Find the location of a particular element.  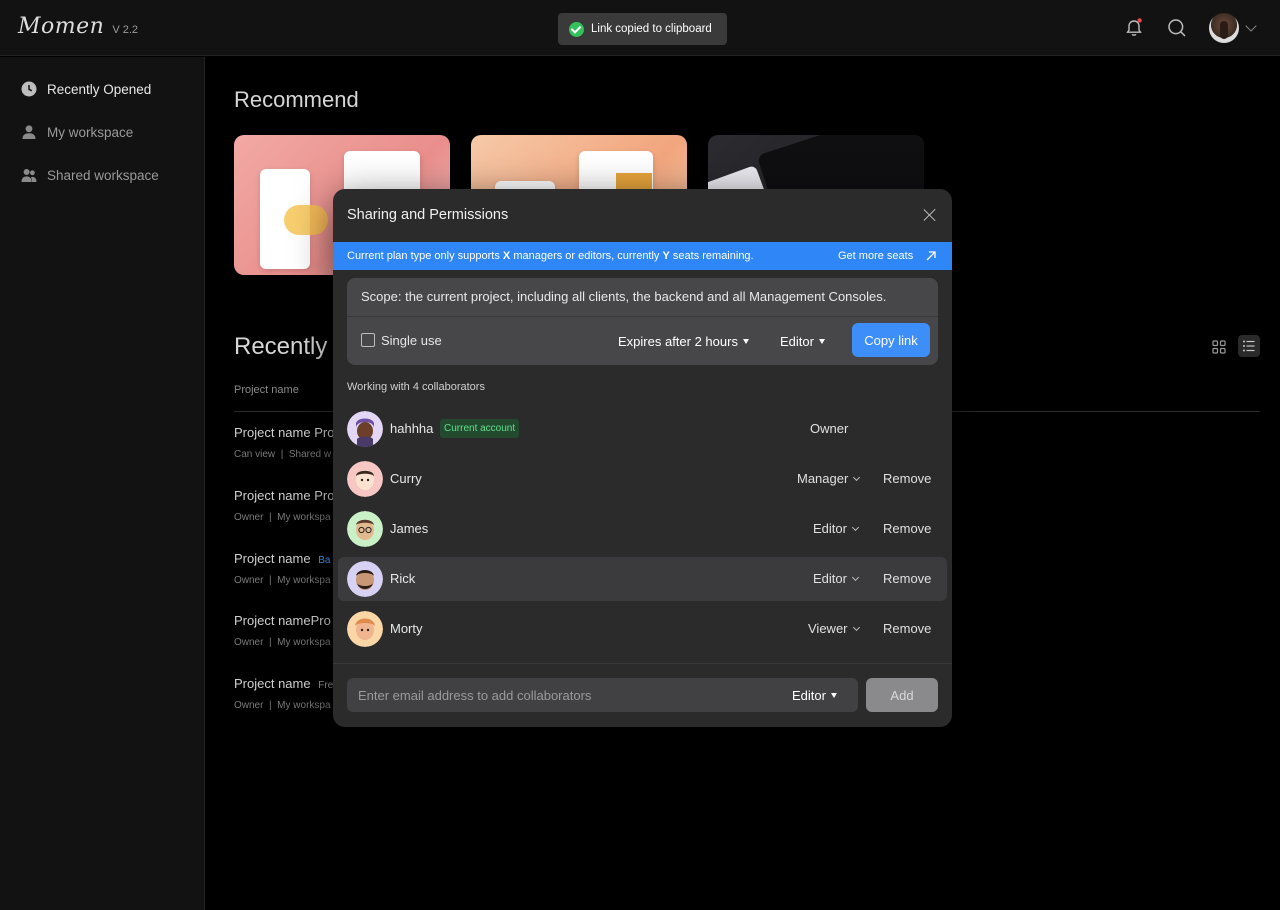

people-icon is located at coordinates (29, 175).